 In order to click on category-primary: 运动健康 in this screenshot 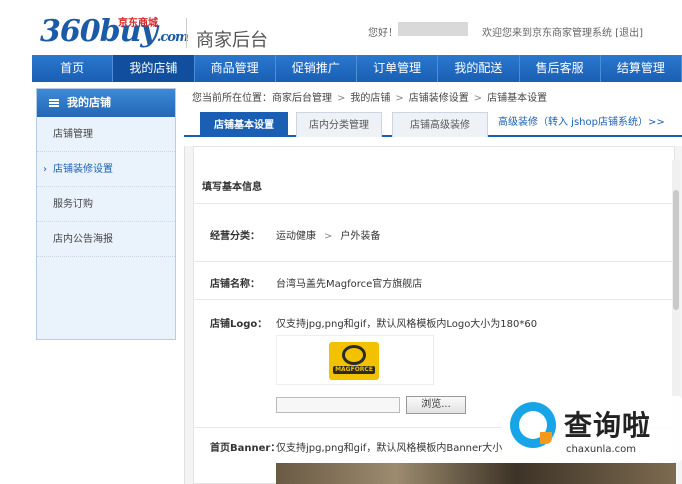, I will do `click(296, 236)`.